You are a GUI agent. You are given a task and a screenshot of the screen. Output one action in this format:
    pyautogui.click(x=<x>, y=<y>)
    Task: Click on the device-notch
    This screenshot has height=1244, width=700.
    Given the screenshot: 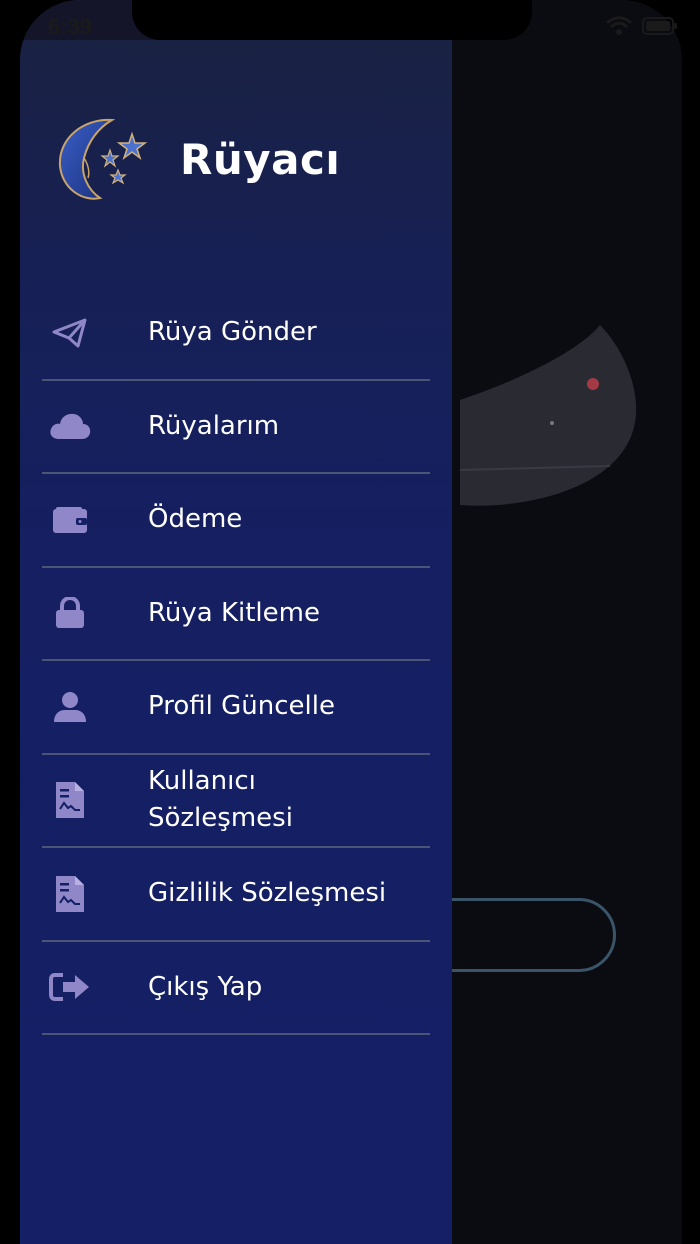 What is the action you would take?
    pyautogui.click(x=332, y=20)
    